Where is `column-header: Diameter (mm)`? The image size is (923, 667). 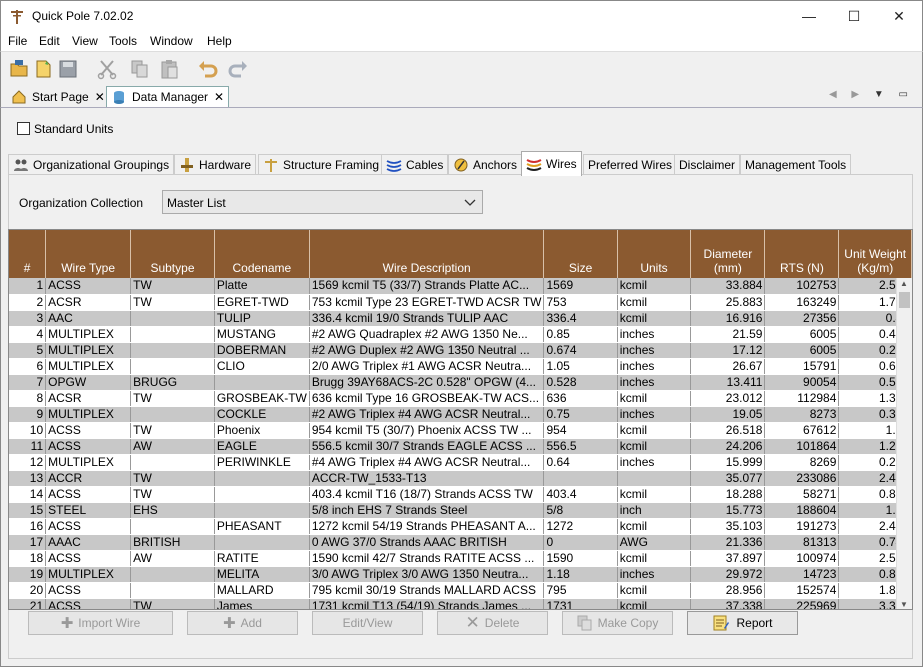
column-header: Diameter (mm) is located at coordinates (728, 254).